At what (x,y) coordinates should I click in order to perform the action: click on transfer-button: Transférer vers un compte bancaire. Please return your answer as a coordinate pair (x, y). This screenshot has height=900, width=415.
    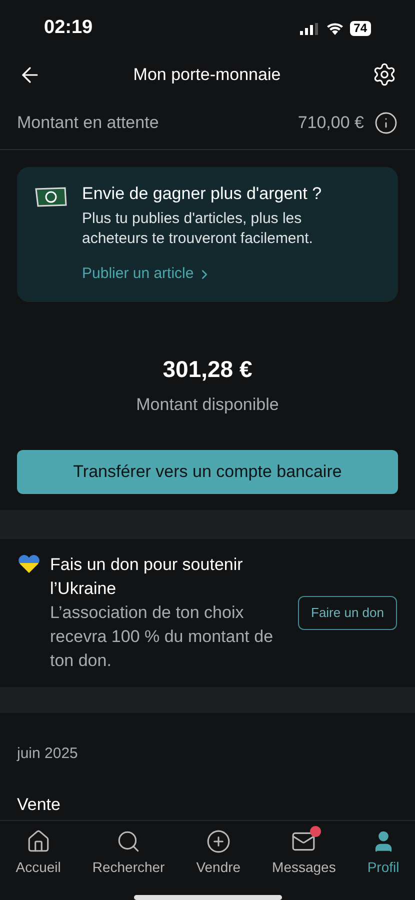
    Looking at the image, I should click on (207, 472).